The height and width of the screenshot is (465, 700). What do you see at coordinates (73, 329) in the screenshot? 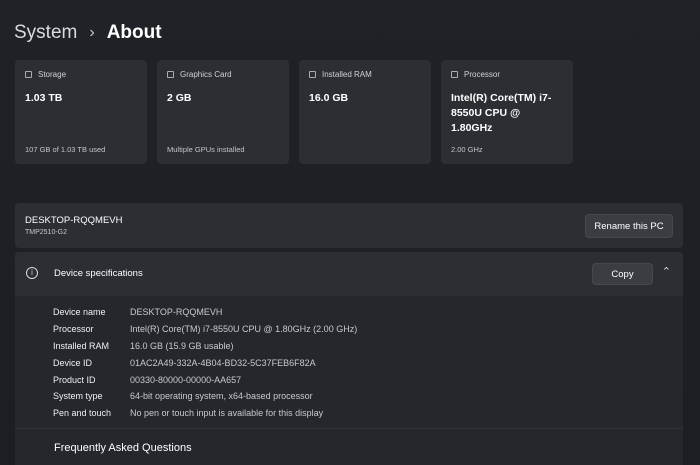
I see `spec-label: Processor` at bounding box center [73, 329].